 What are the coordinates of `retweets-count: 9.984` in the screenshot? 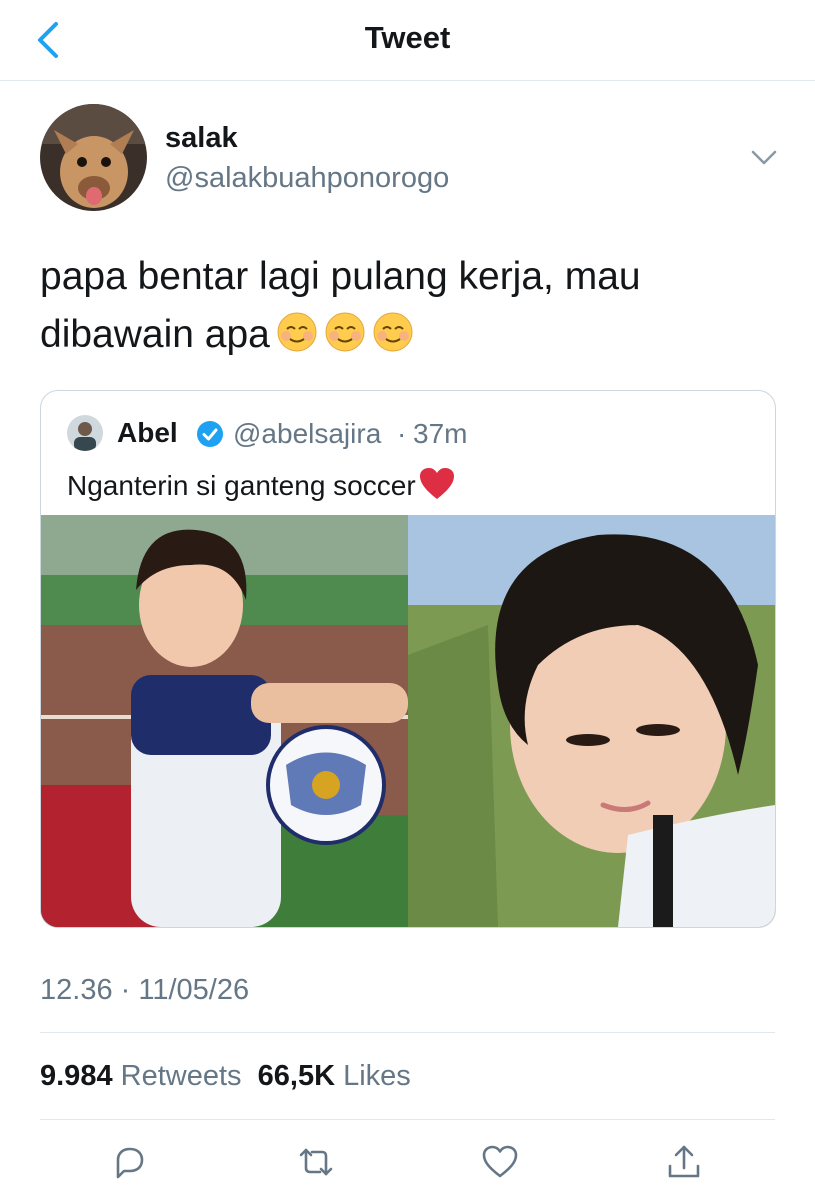 It's located at (76, 1076).